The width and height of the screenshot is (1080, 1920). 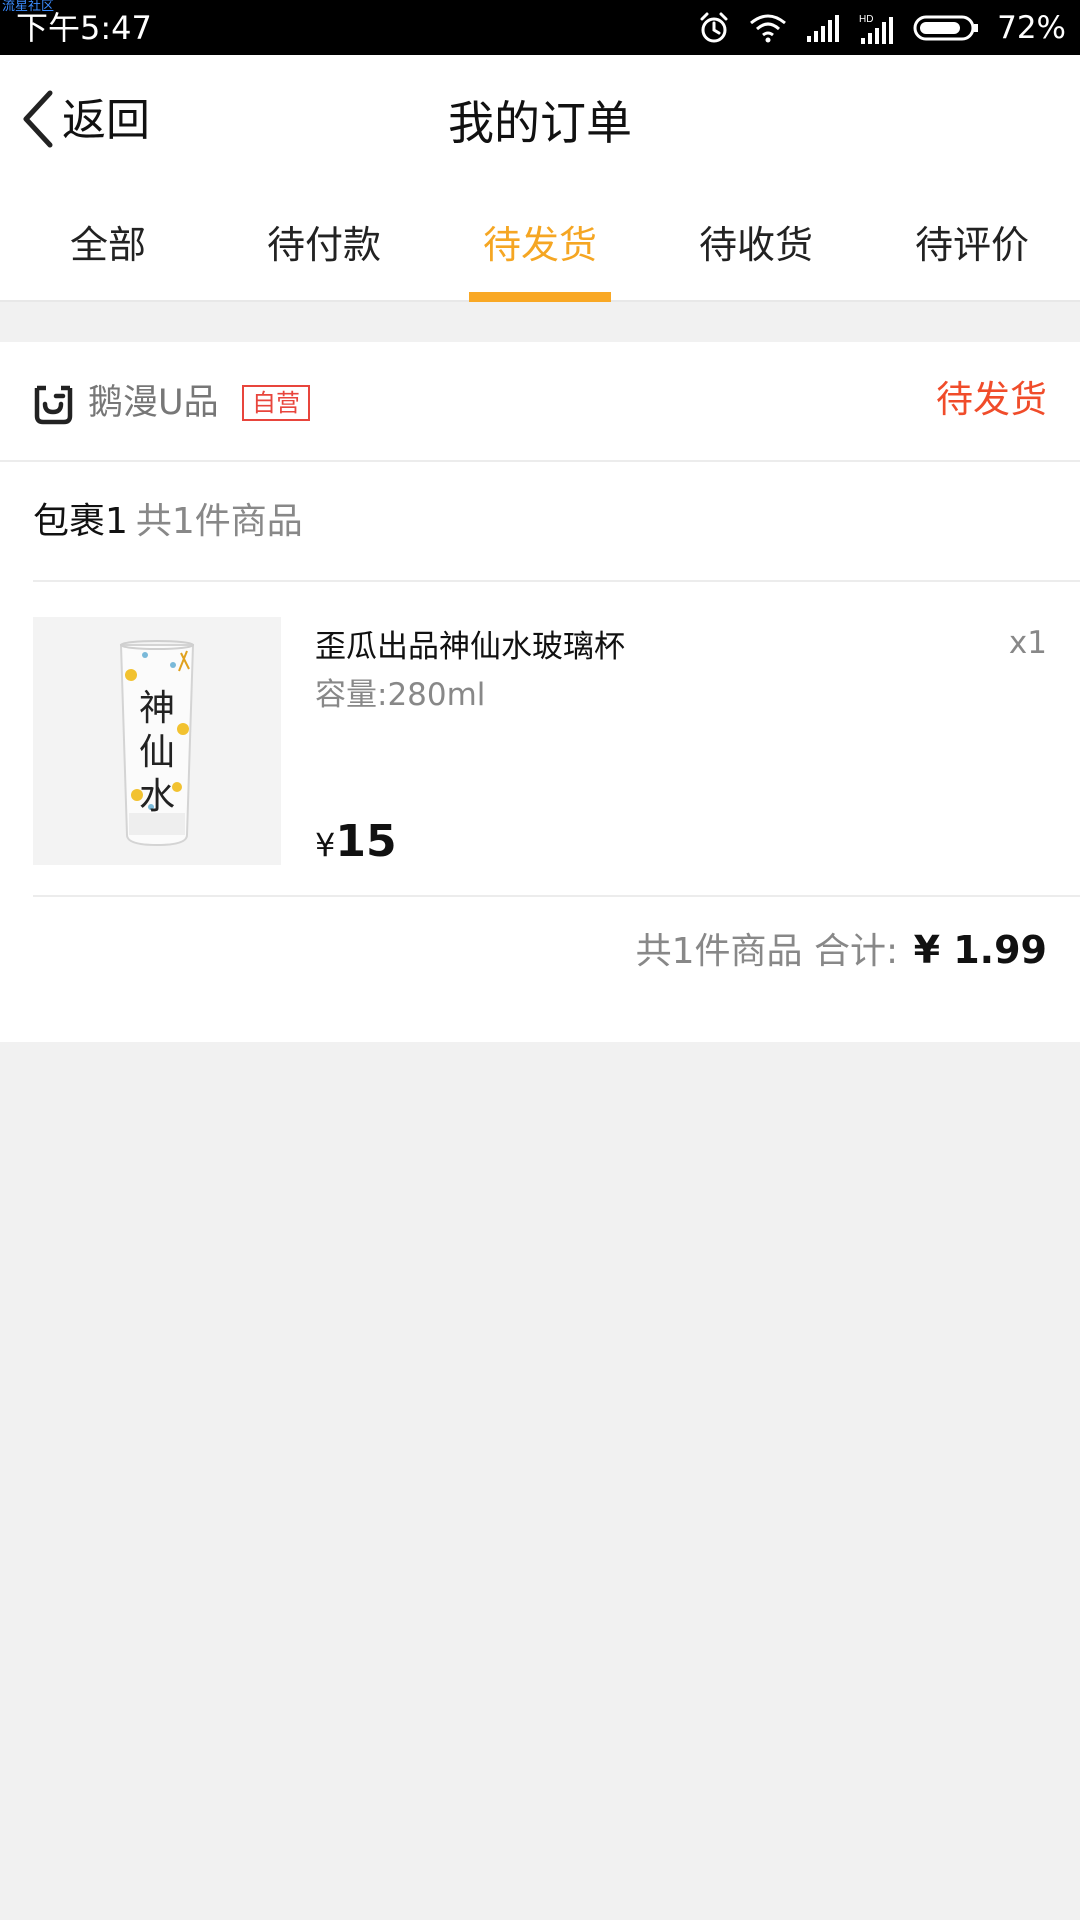 I want to click on alarm-icon, so click(x=714, y=28).